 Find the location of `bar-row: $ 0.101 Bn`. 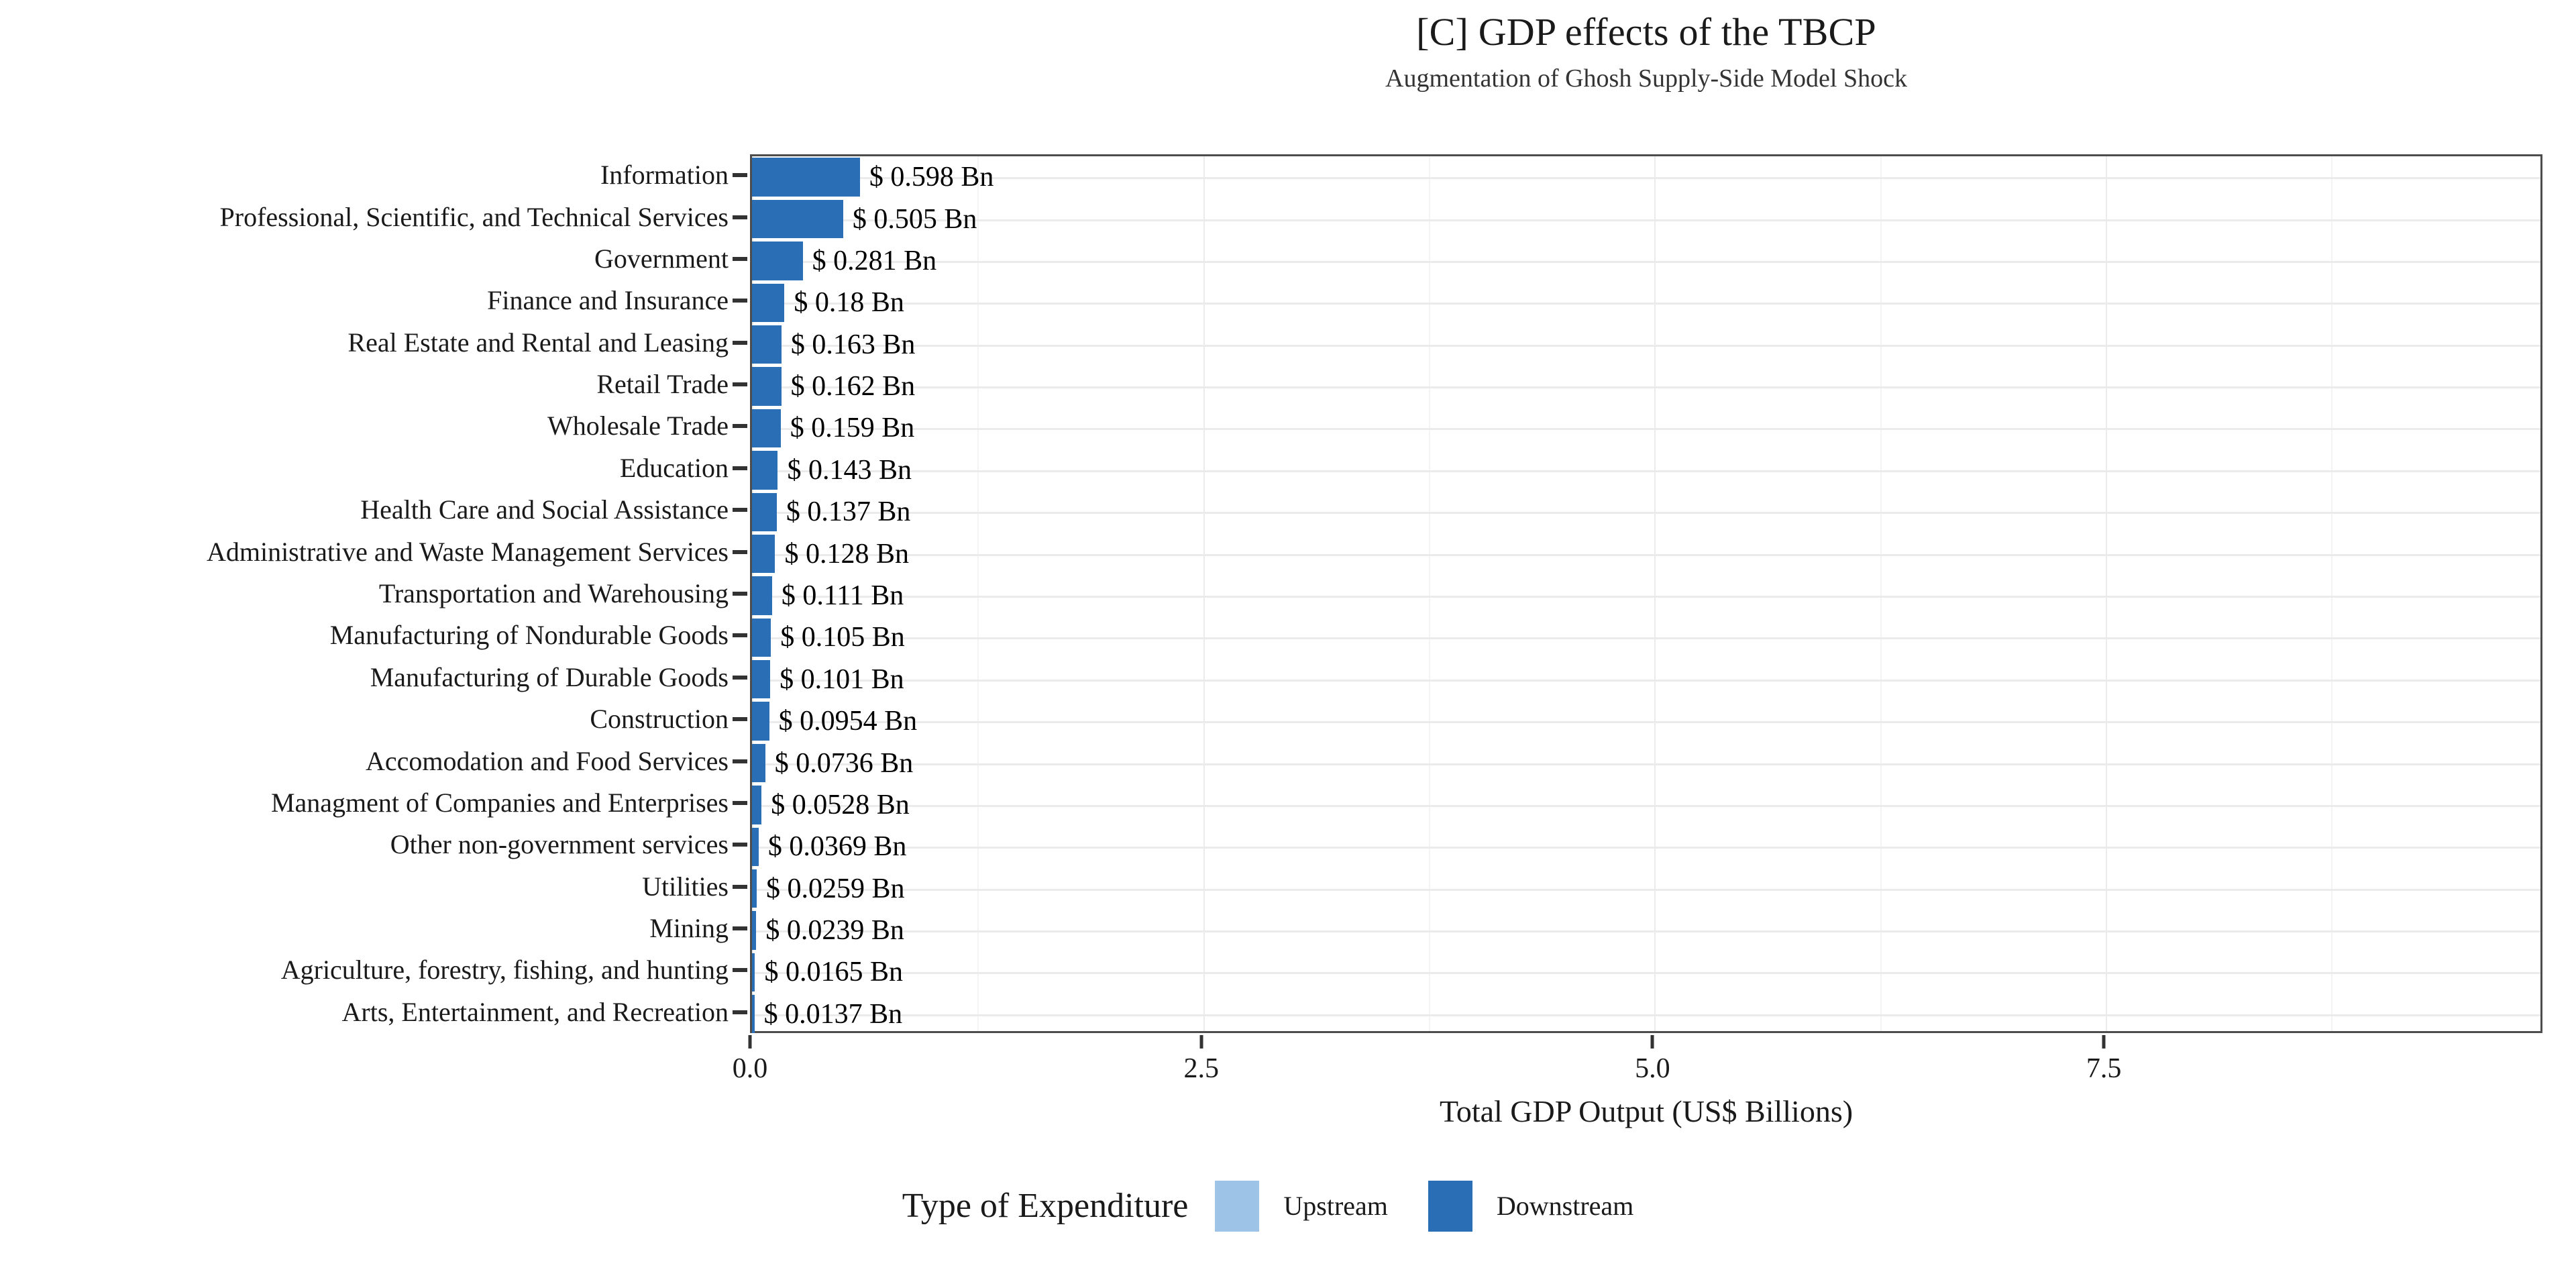

bar-row: $ 0.101 Bn is located at coordinates (1646, 679).